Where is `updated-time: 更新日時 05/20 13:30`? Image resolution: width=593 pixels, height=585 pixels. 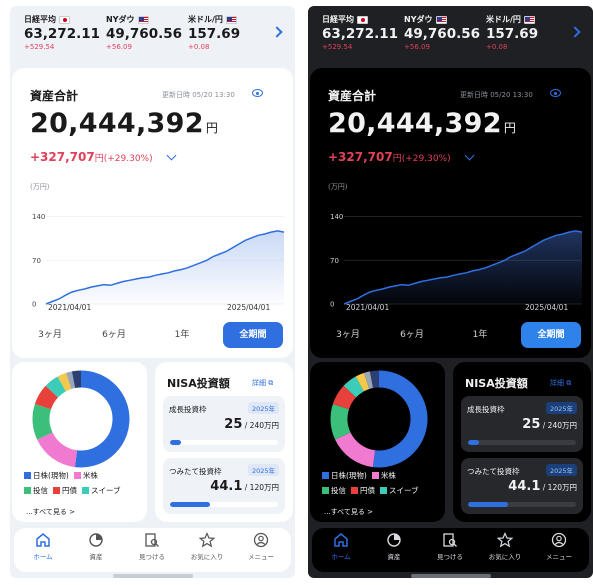 updated-time: 更新日時 05/20 13:30 is located at coordinates (198, 95).